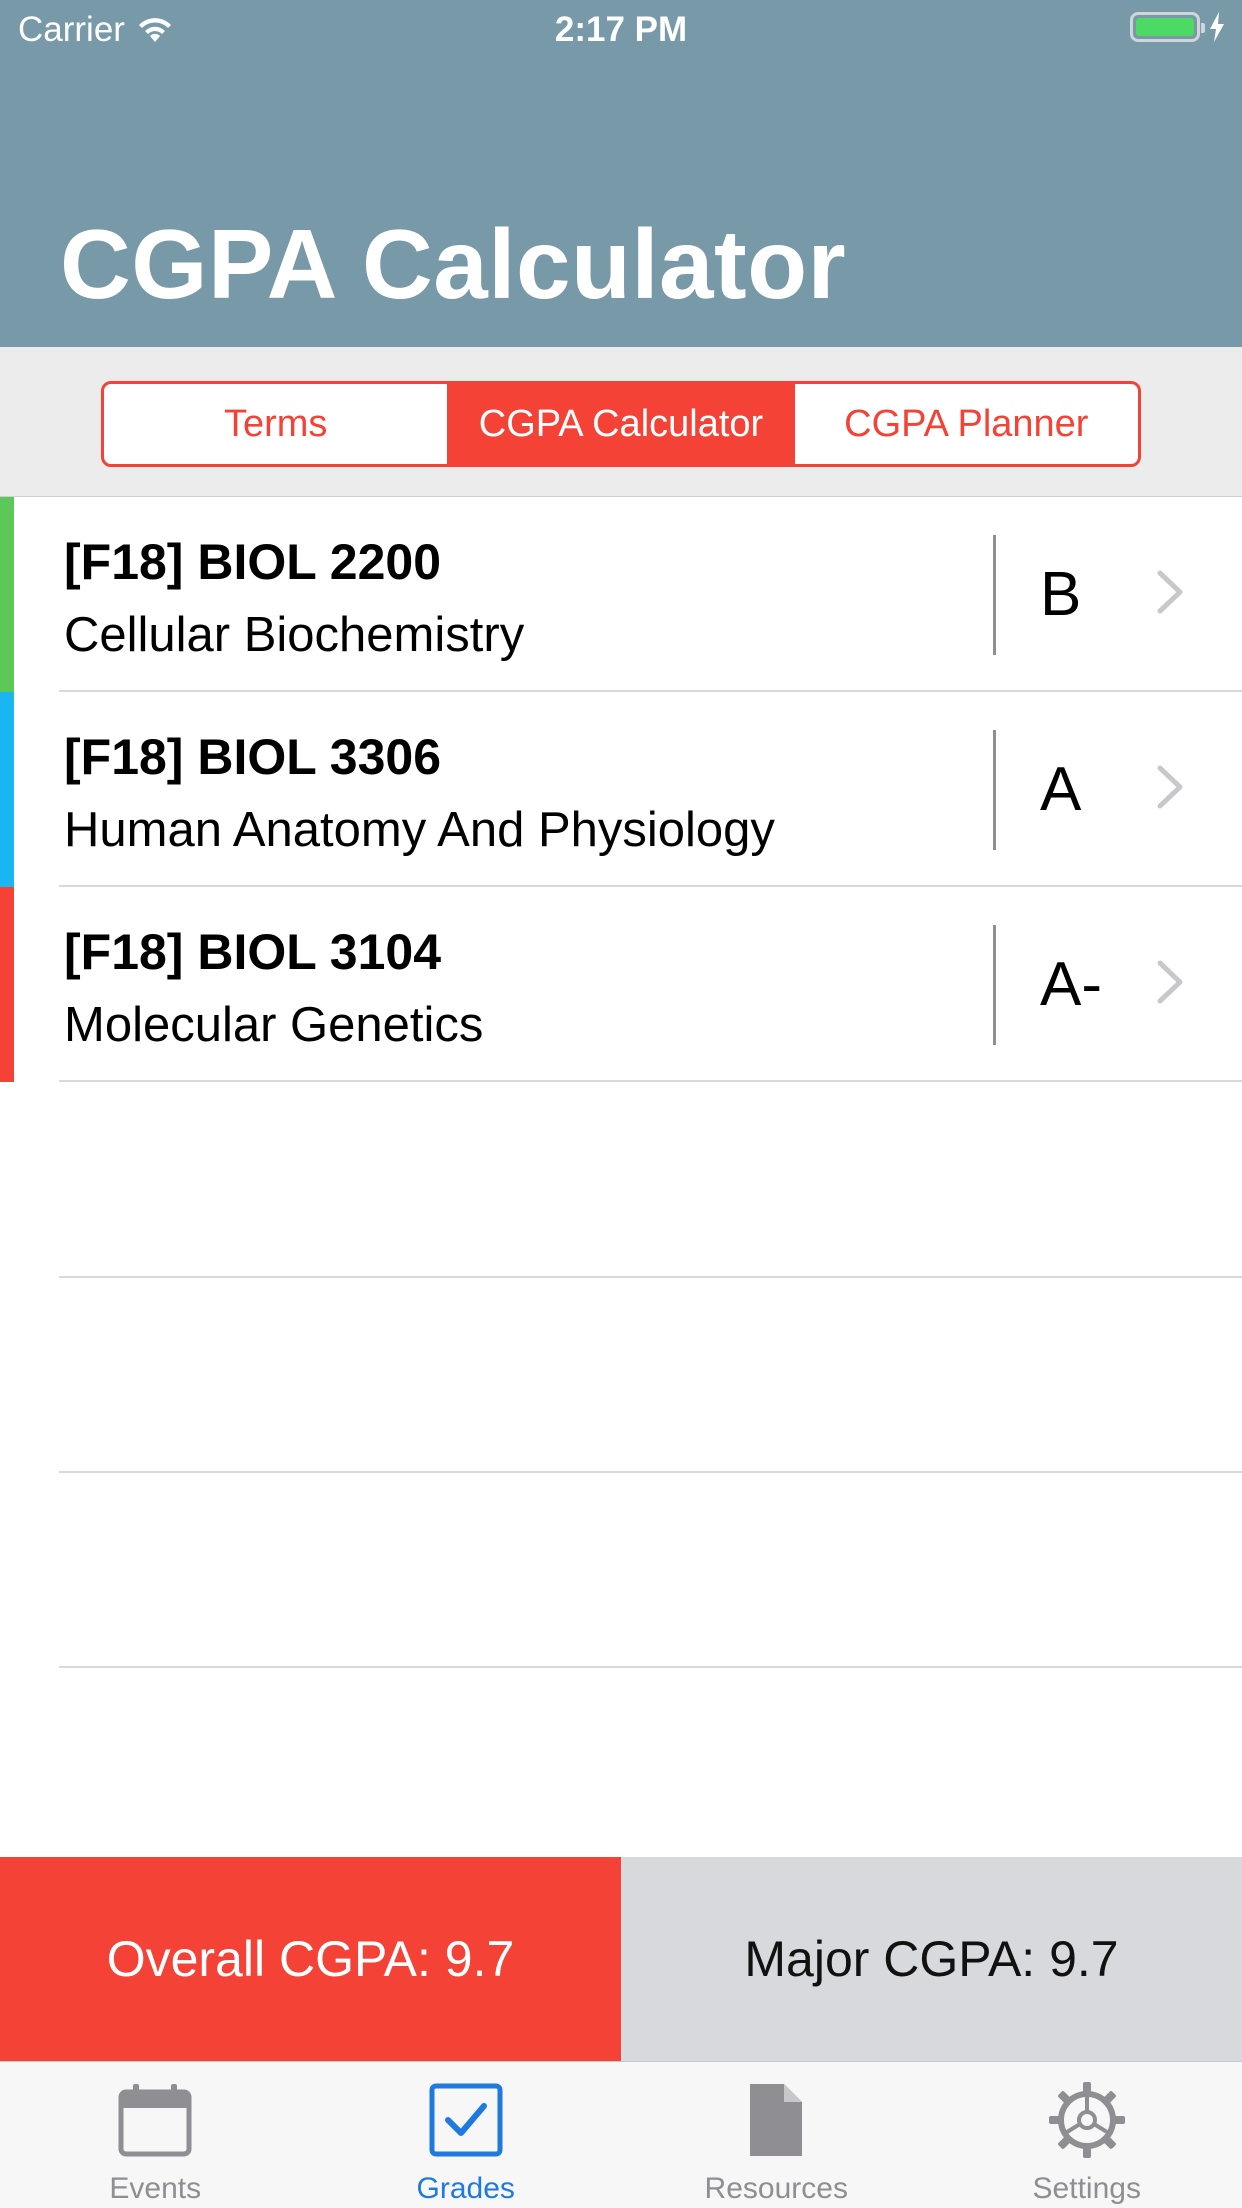 This screenshot has height=2208, width=1242. I want to click on course-row: [F18] BIOL 3104 Molecular Genetics A-, so click(621, 984).